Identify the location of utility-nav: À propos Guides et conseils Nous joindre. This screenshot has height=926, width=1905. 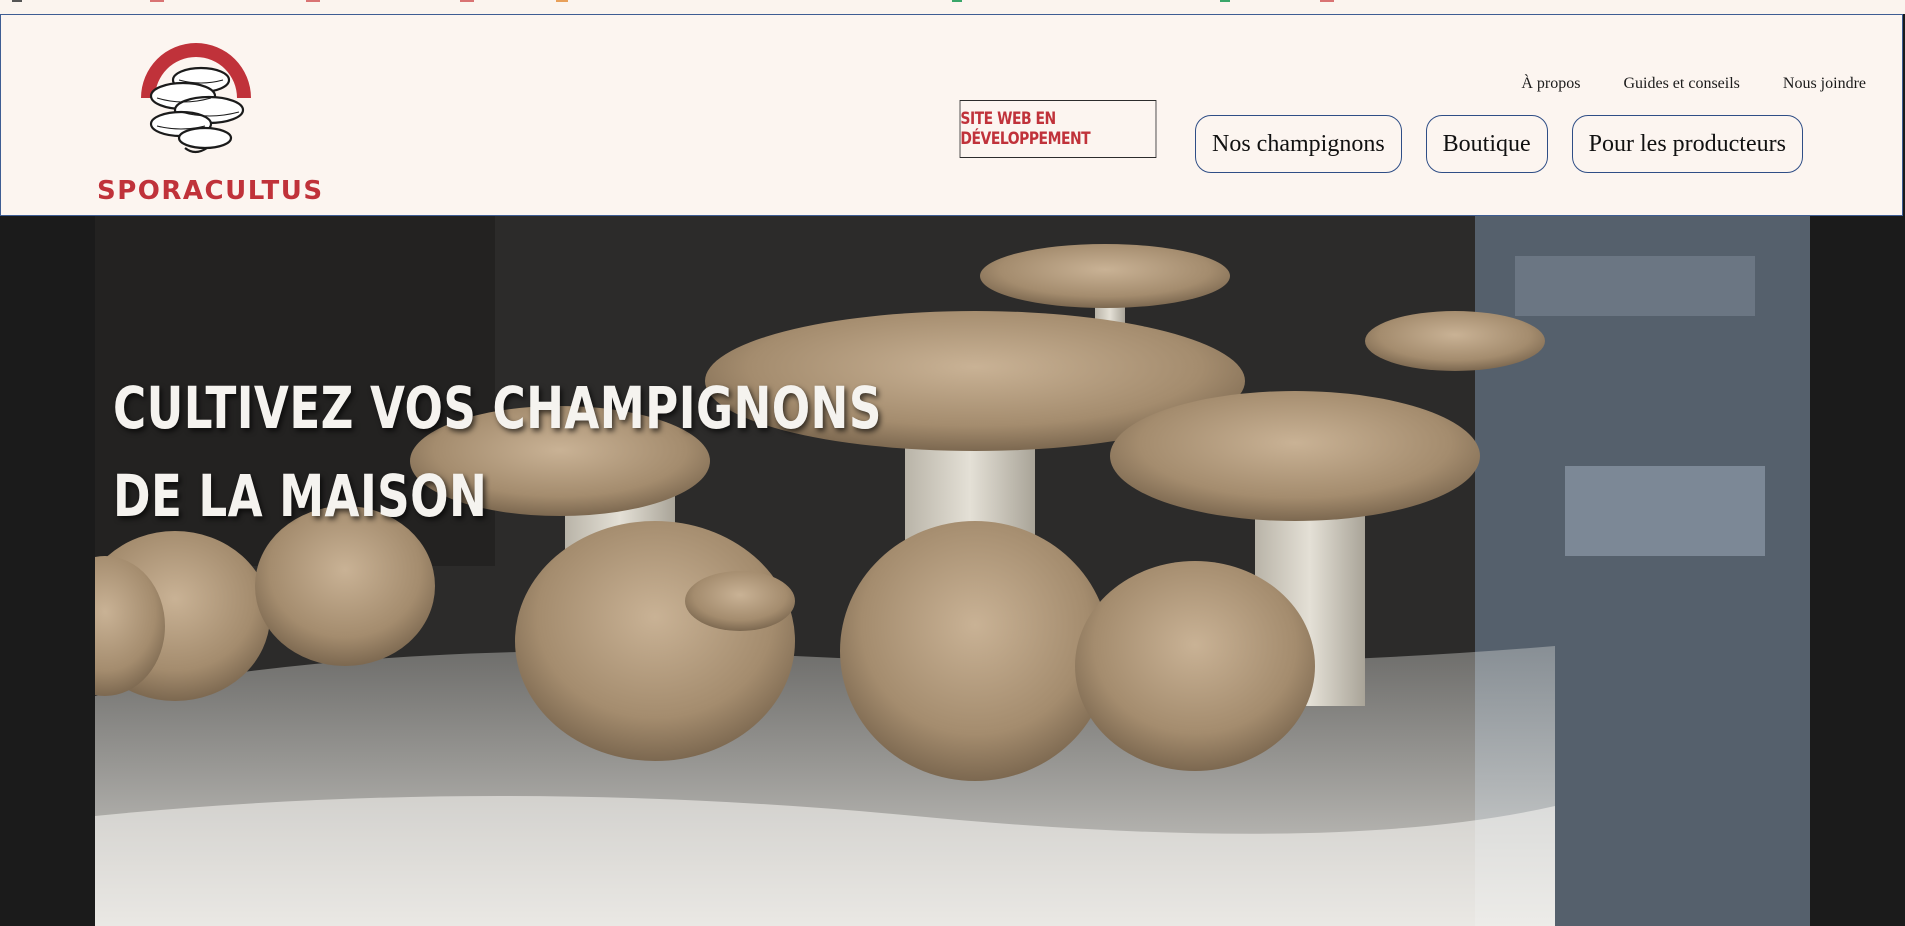
(1693, 84).